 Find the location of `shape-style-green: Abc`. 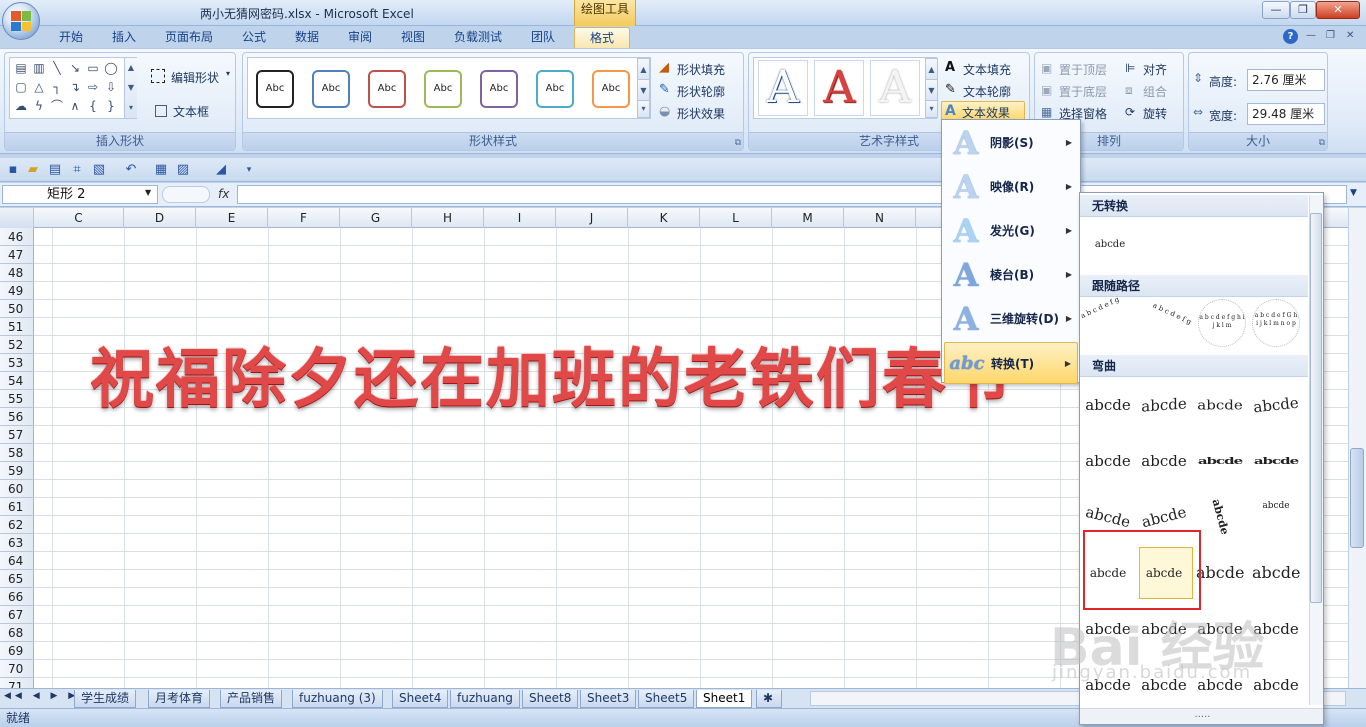

shape-style-green: Abc is located at coordinates (443, 89).